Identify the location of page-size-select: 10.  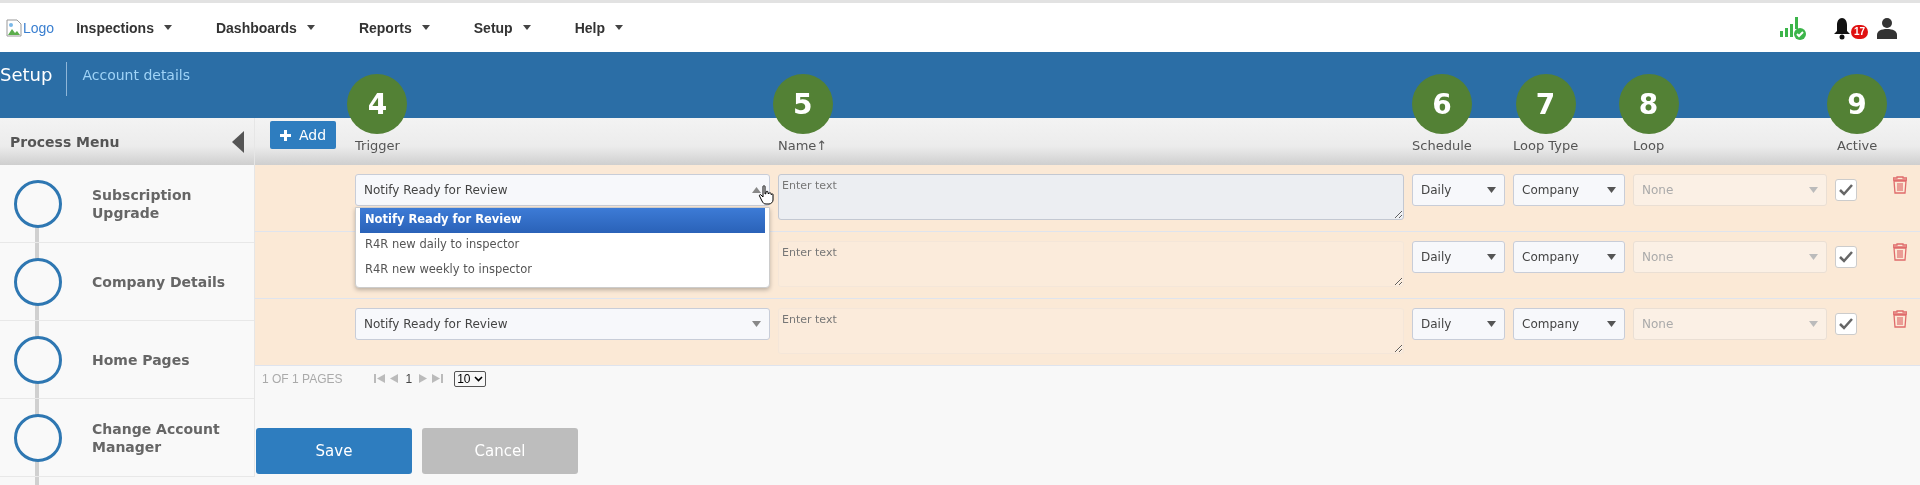
(470, 378).